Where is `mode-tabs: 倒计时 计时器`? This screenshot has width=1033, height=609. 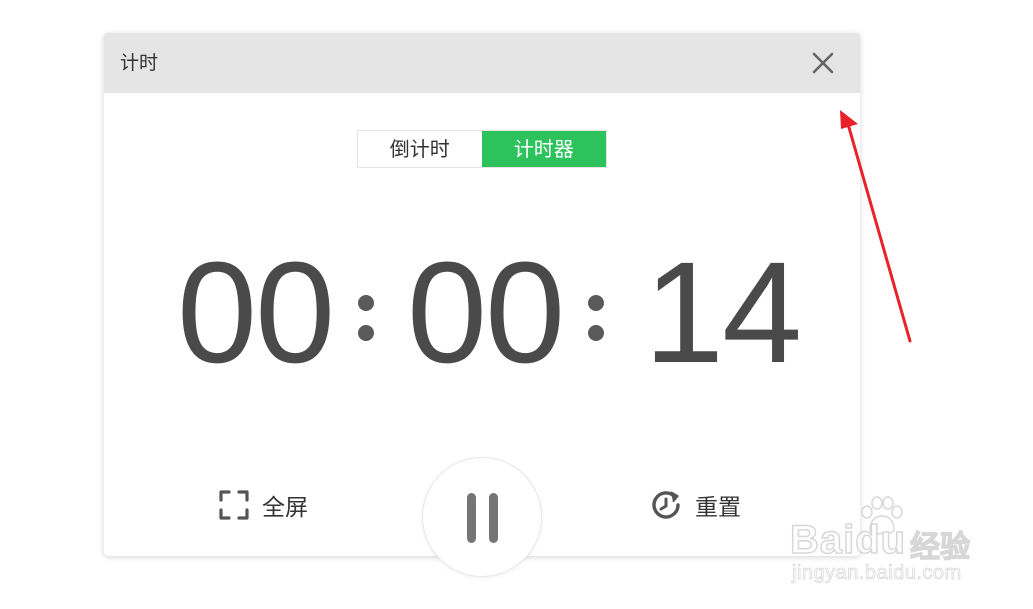 mode-tabs: 倒计时 计时器 is located at coordinates (482, 149).